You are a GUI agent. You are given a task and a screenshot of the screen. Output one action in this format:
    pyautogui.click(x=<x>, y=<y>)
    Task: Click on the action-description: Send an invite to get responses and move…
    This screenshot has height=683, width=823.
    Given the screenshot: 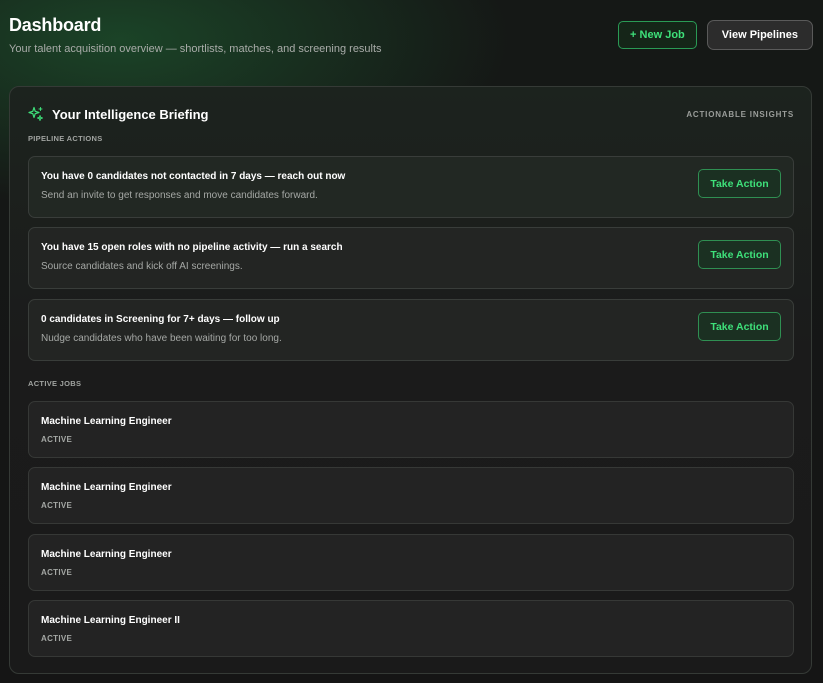 What is the action you would take?
    pyautogui.click(x=179, y=195)
    